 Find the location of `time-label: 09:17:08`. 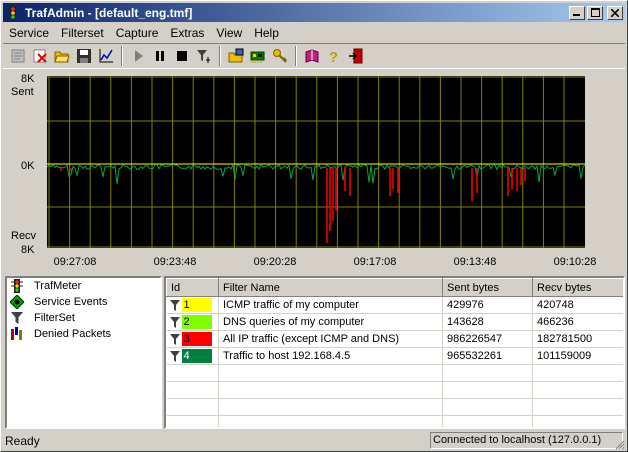

time-label: 09:17:08 is located at coordinates (375, 262).